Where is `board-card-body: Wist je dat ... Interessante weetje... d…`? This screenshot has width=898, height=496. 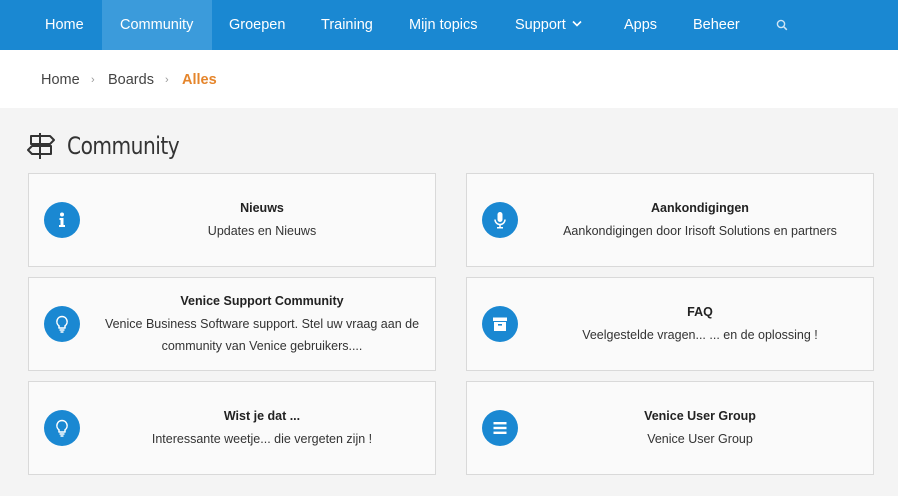 board-card-body: Wist je dat ... Interessante weetje... d… is located at coordinates (262, 428).